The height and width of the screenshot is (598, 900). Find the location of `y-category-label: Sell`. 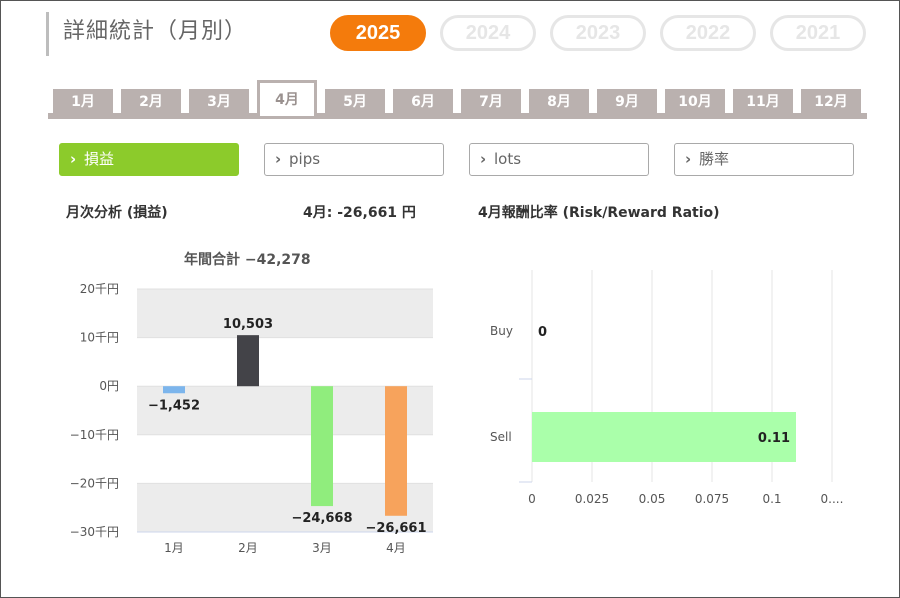

y-category-label: Sell is located at coordinates (501, 437).